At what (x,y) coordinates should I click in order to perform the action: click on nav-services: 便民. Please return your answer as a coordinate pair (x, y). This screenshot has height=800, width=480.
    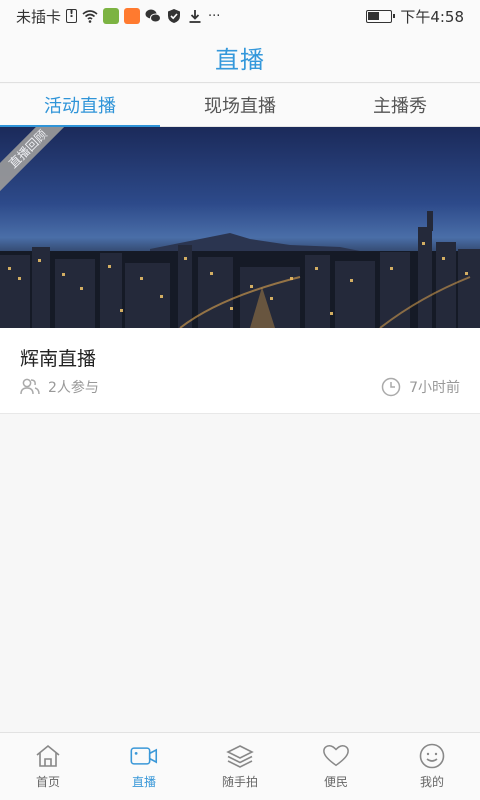
    Looking at the image, I should click on (336, 766).